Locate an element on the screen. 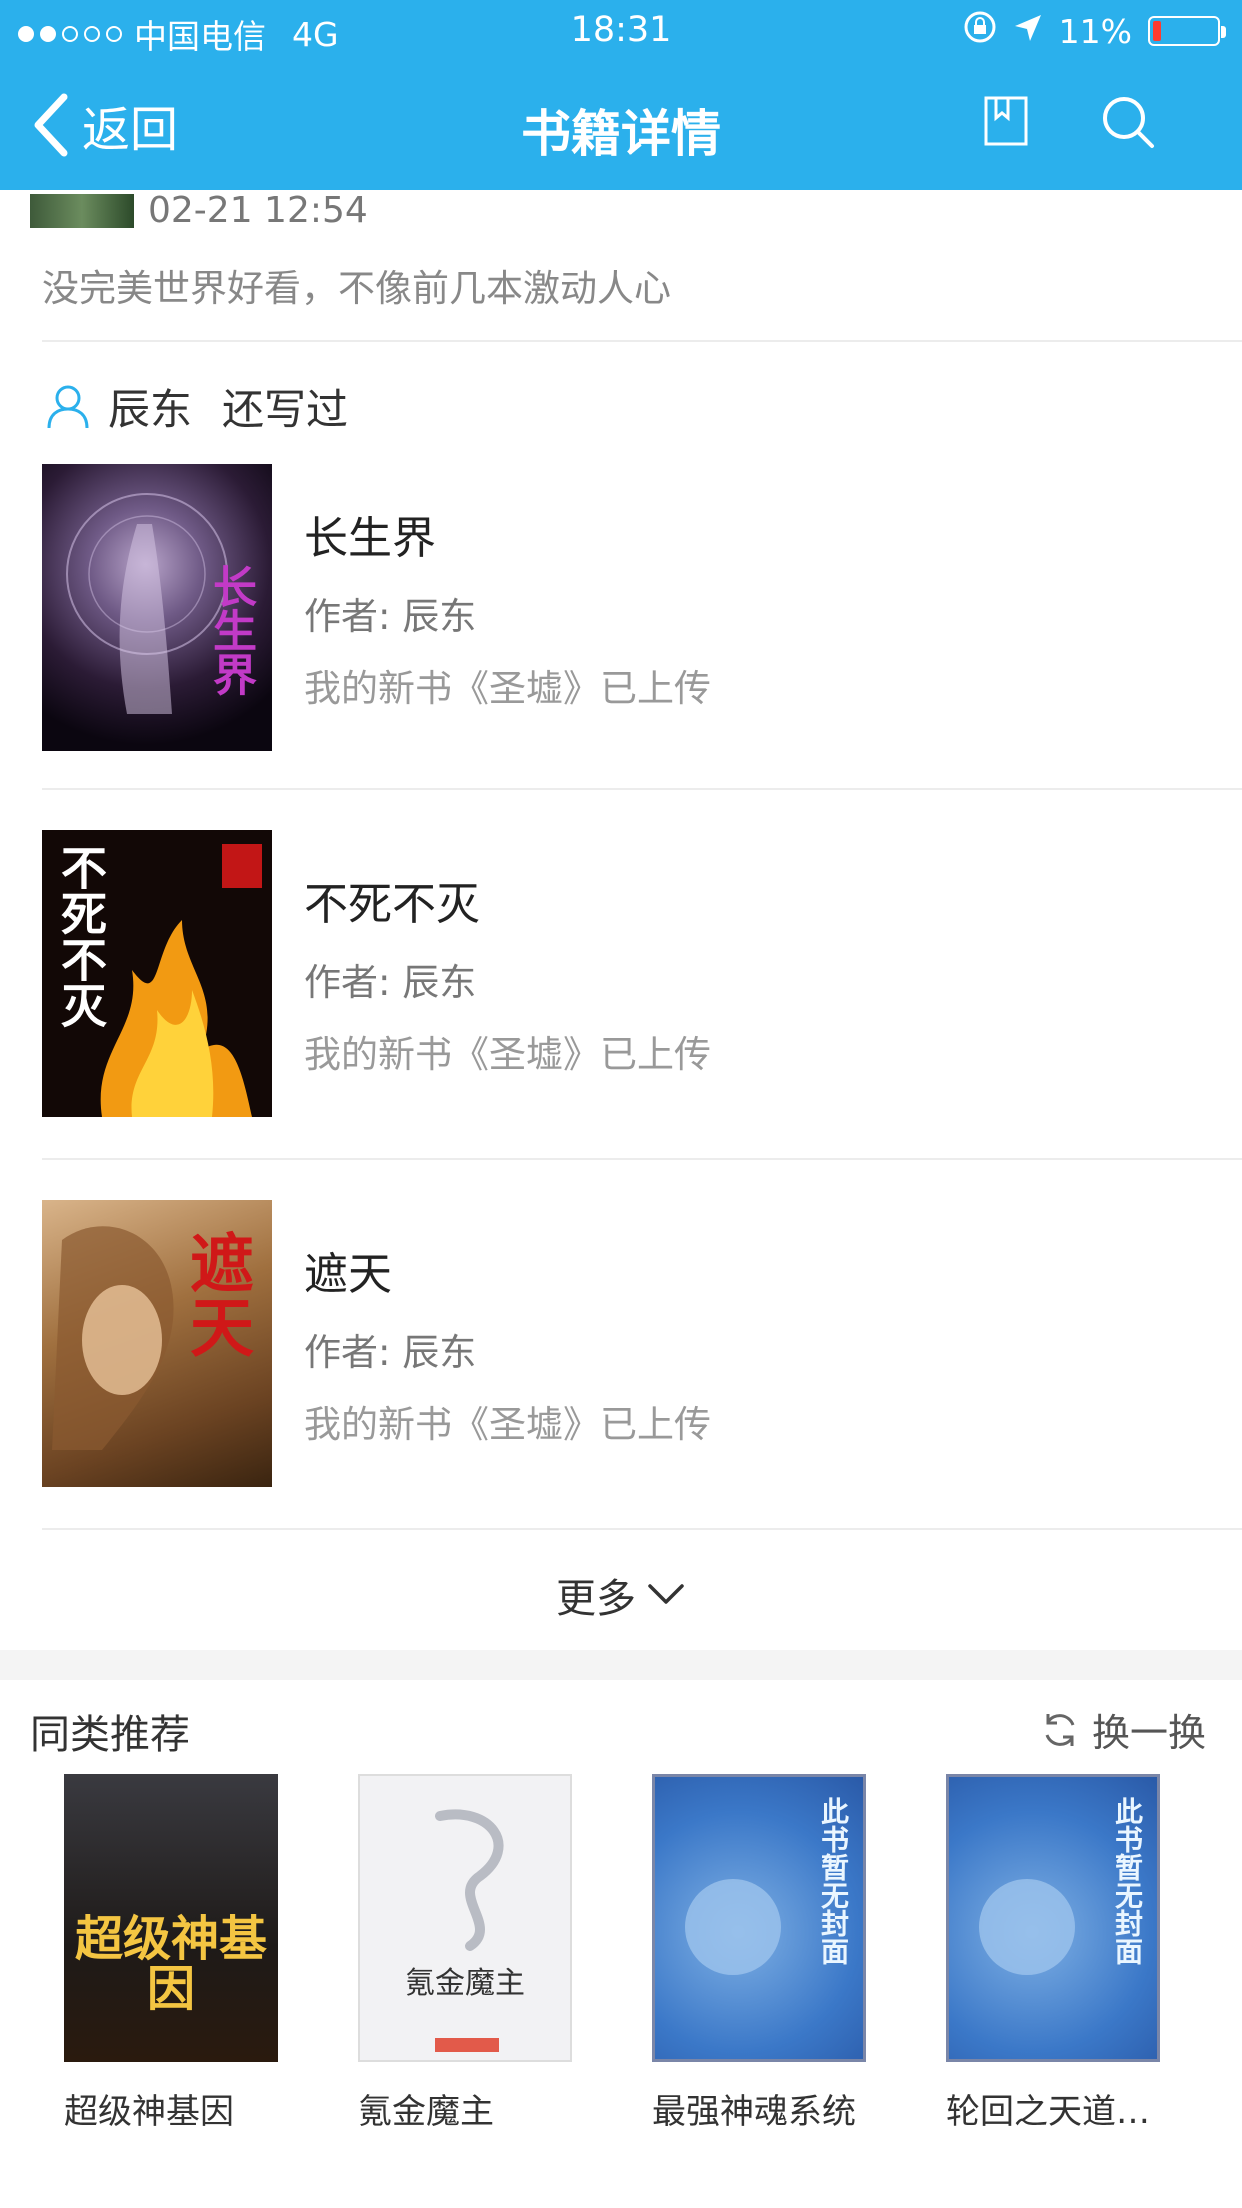 The height and width of the screenshot is (2208, 1242). author-name: 辰东 is located at coordinates (150, 409).